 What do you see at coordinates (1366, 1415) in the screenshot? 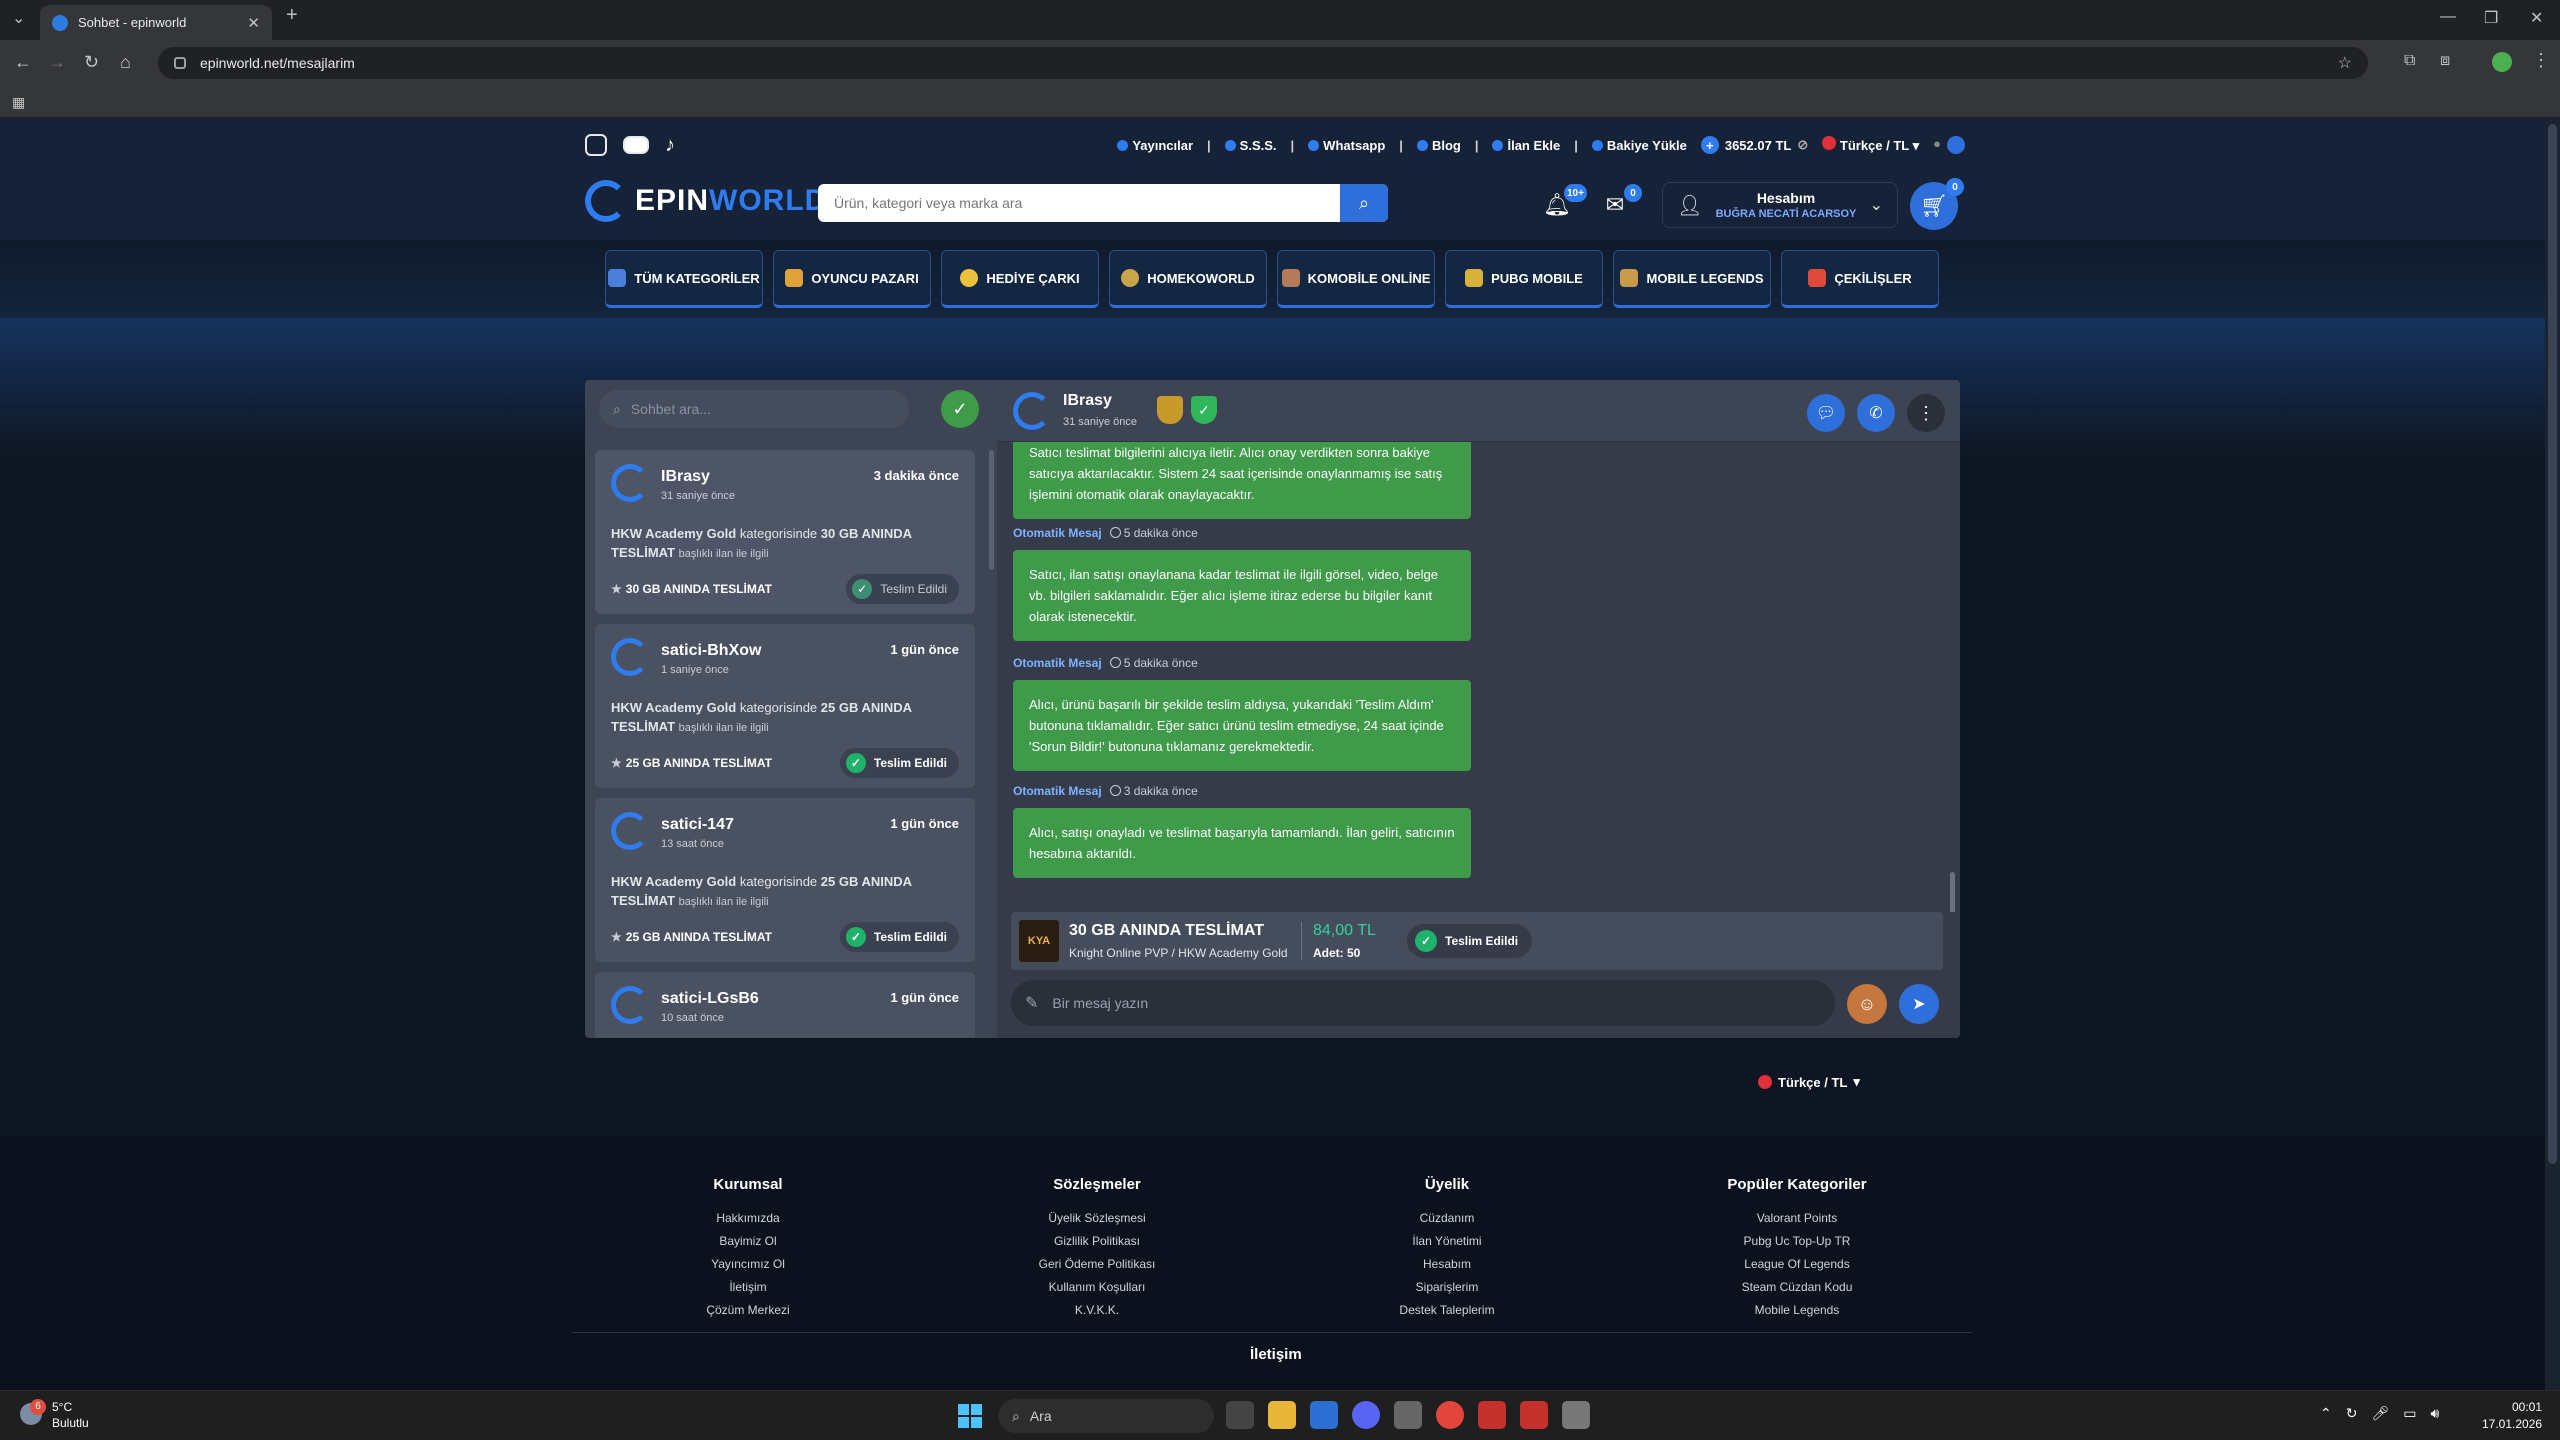
I see `discord-icon` at bounding box center [1366, 1415].